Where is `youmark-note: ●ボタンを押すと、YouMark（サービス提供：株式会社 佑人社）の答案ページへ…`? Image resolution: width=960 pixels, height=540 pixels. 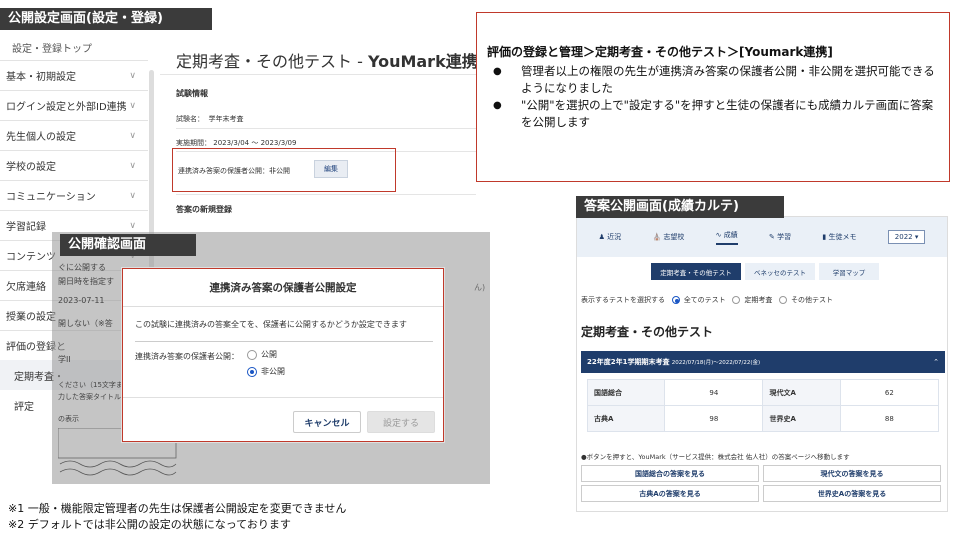
youmark-note: ●ボタンを押すと、YouMark（サービス提供：株式会社 佑人社）の答案ページへ… is located at coordinates (715, 457).